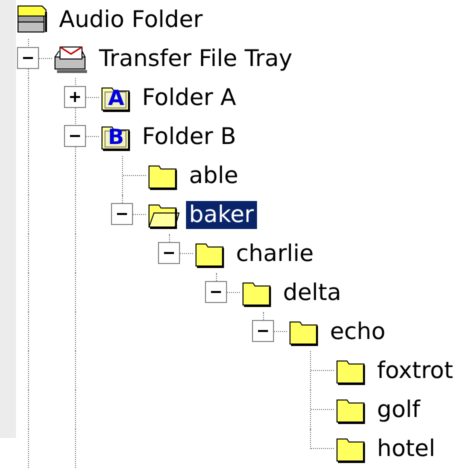 Image resolution: width=474 pixels, height=475 pixels. Describe the element at coordinates (196, 58) in the screenshot. I see `tree-item: Transfer File Tray` at that location.